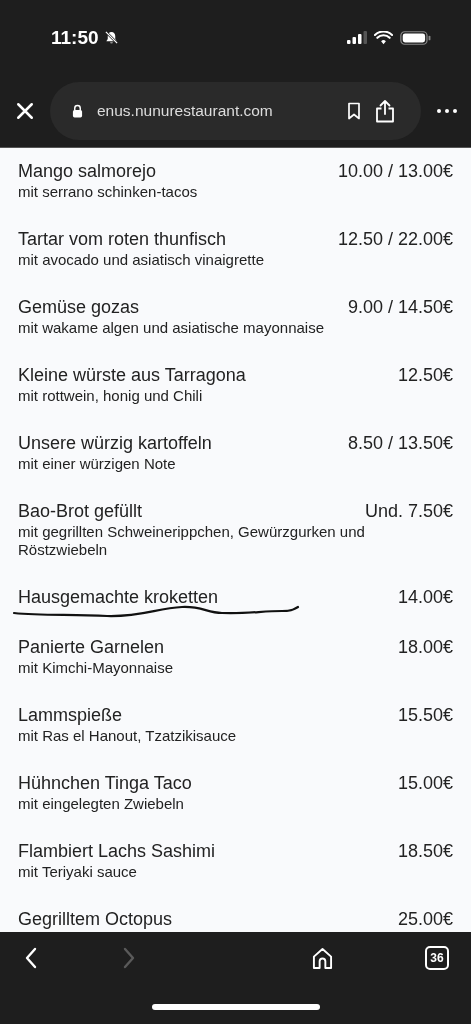 This screenshot has width=471, height=1024. What do you see at coordinates (395, 239) in the screenshot?
I see `dish-price: 12.50 / 22.00€` at bounding box center [395, 239].